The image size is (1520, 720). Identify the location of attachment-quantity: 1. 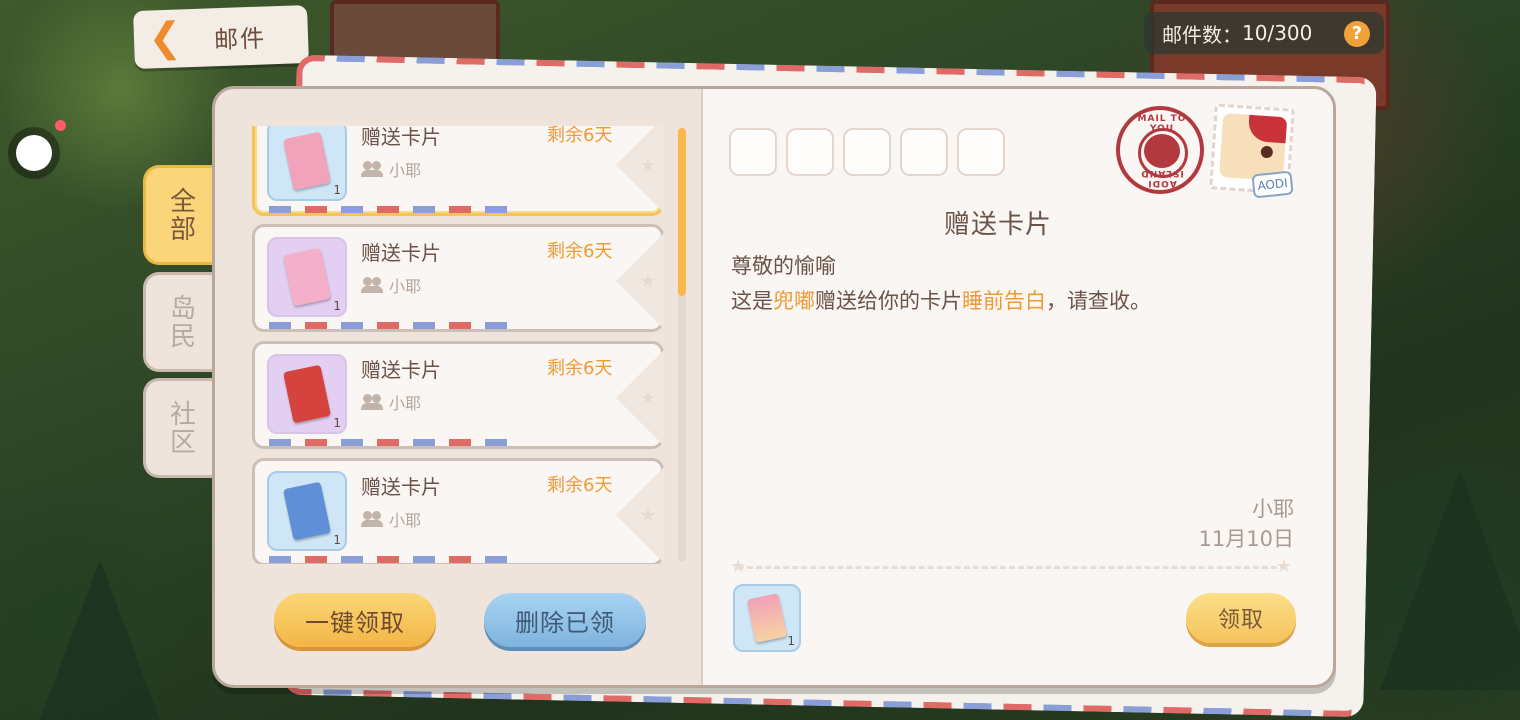
(791, 641).